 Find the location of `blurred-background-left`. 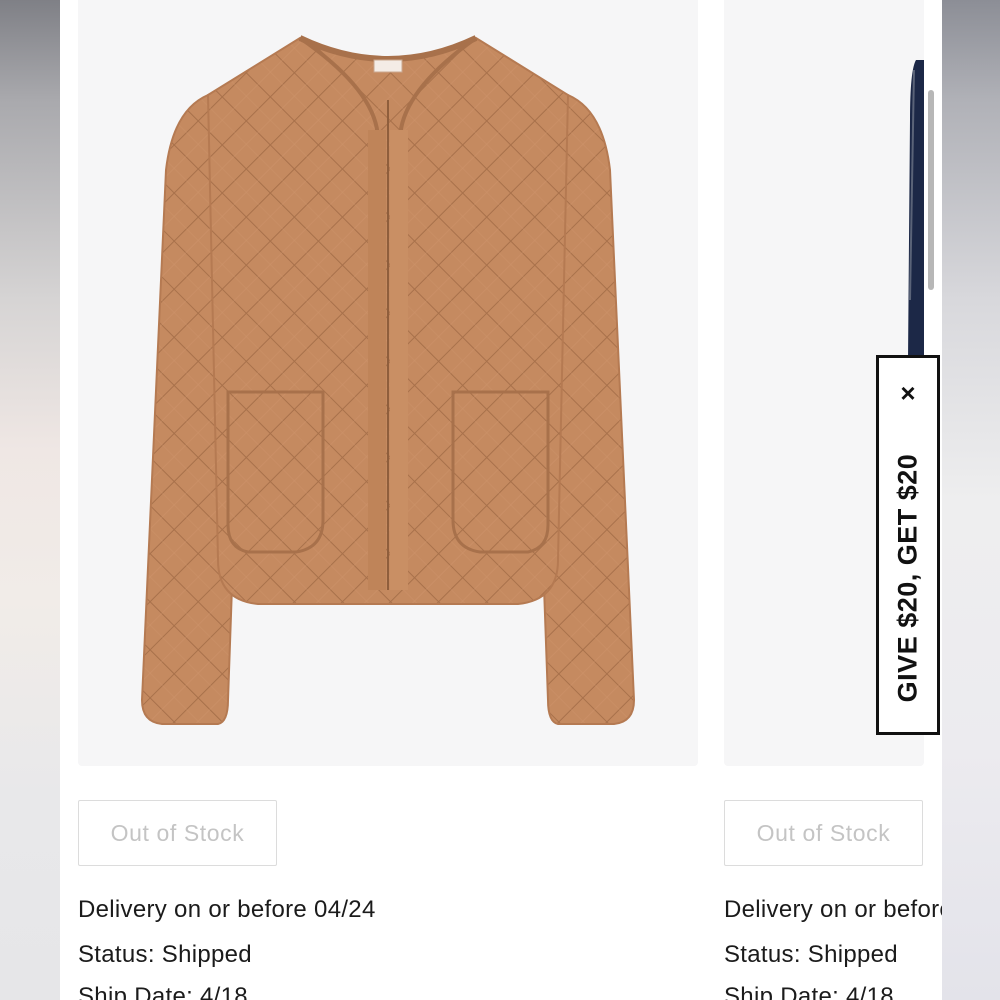

blurred-background-left is located at coordinates (30, 500).